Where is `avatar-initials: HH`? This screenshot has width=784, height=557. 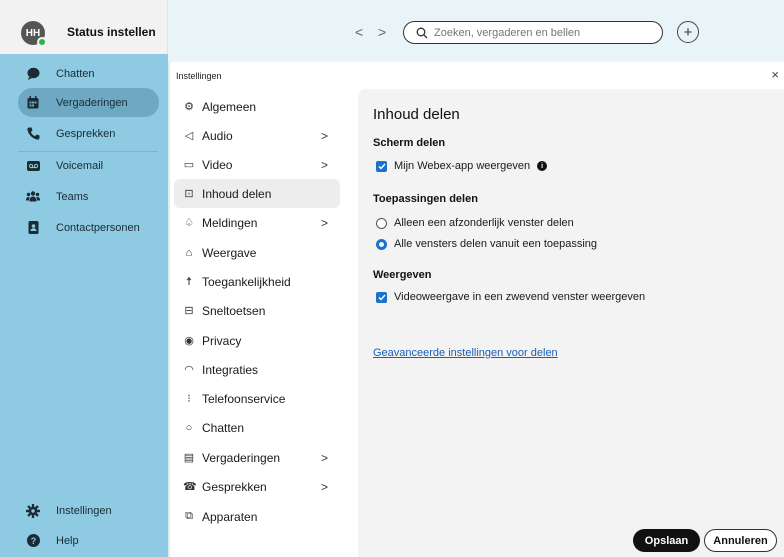 avatar-initials: HH is located at coordinates (33, 33).